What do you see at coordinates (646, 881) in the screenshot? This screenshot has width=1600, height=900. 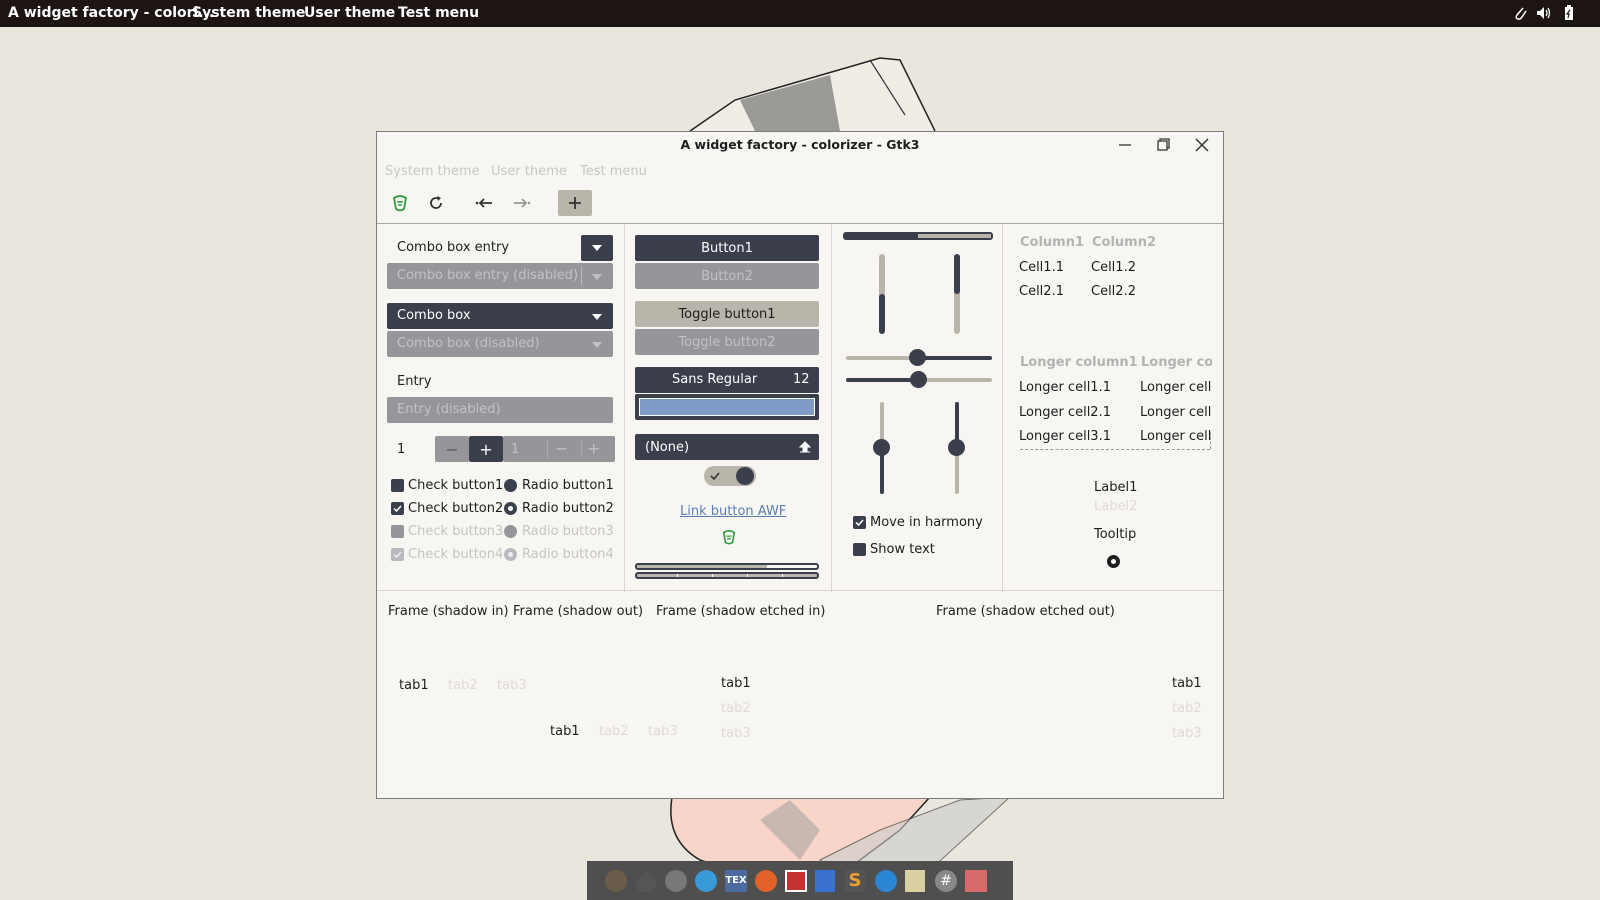 I see `inkscape-icon` at bounding box center [646, 881].